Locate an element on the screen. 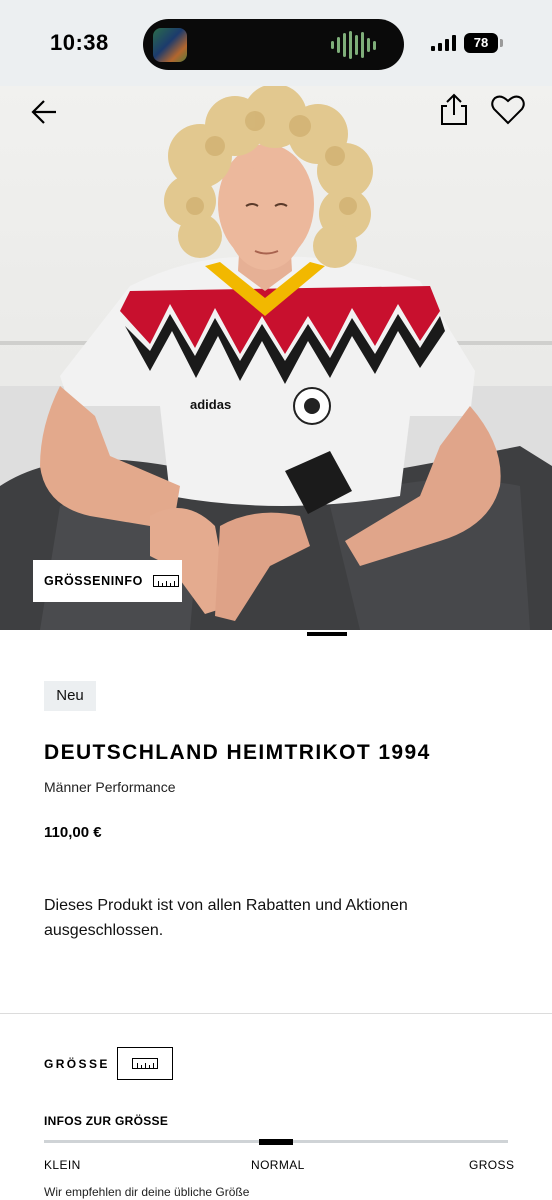  size-info-button: GRÖSSENINFO is located at coordinates (107, 581).